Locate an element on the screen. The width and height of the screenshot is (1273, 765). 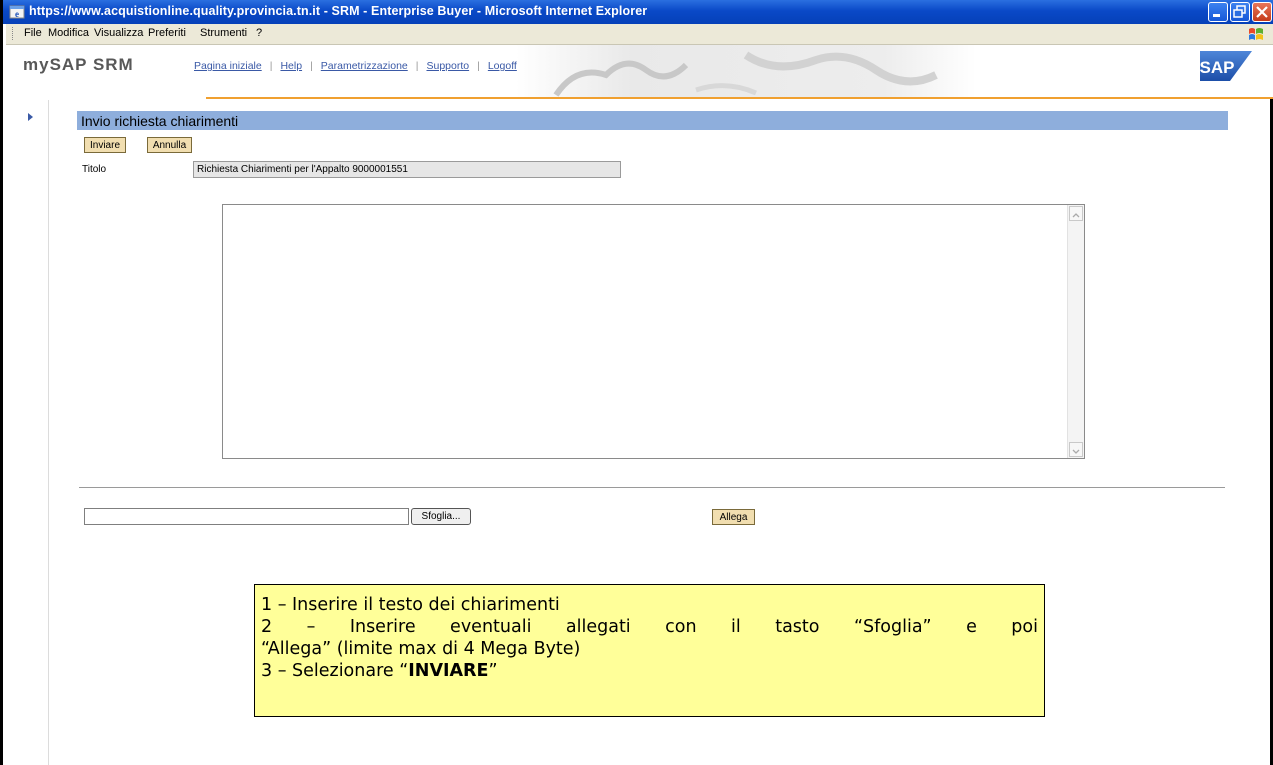
note-line-3: “Allega” (limite max di 4 Mega Byte) is located at coordinates (421, 649).